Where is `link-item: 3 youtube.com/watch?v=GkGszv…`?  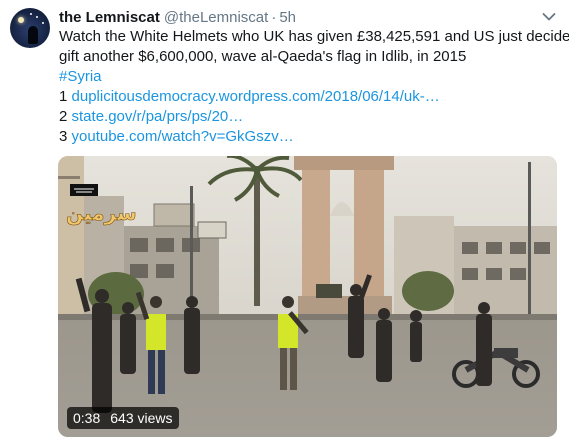 link-item: 3 youtube.com/watch?v=GkGszv… is located at coordinates (311, 137).